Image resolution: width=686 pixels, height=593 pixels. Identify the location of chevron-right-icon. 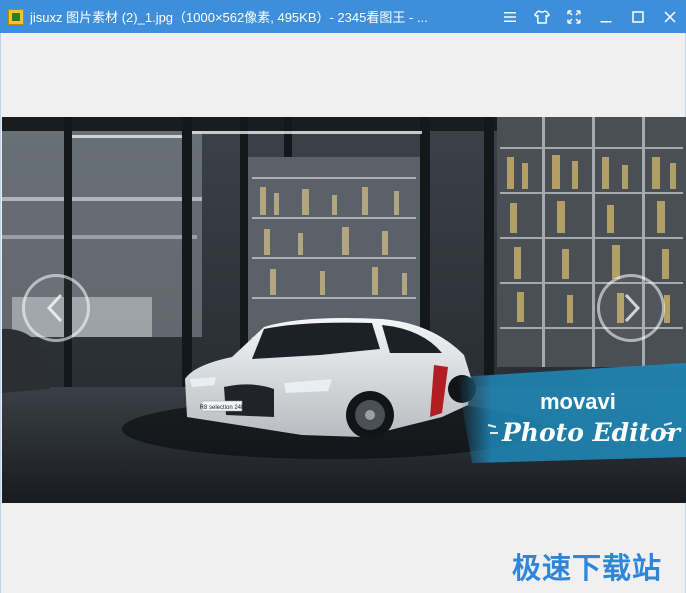
(632, 308).